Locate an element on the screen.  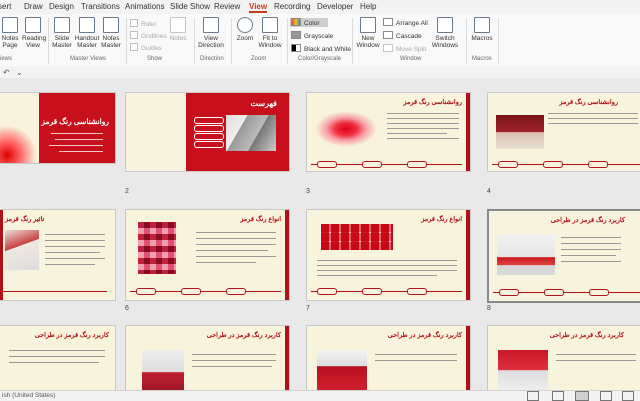
slide-number: 3 is located at coordinates (308, 191).